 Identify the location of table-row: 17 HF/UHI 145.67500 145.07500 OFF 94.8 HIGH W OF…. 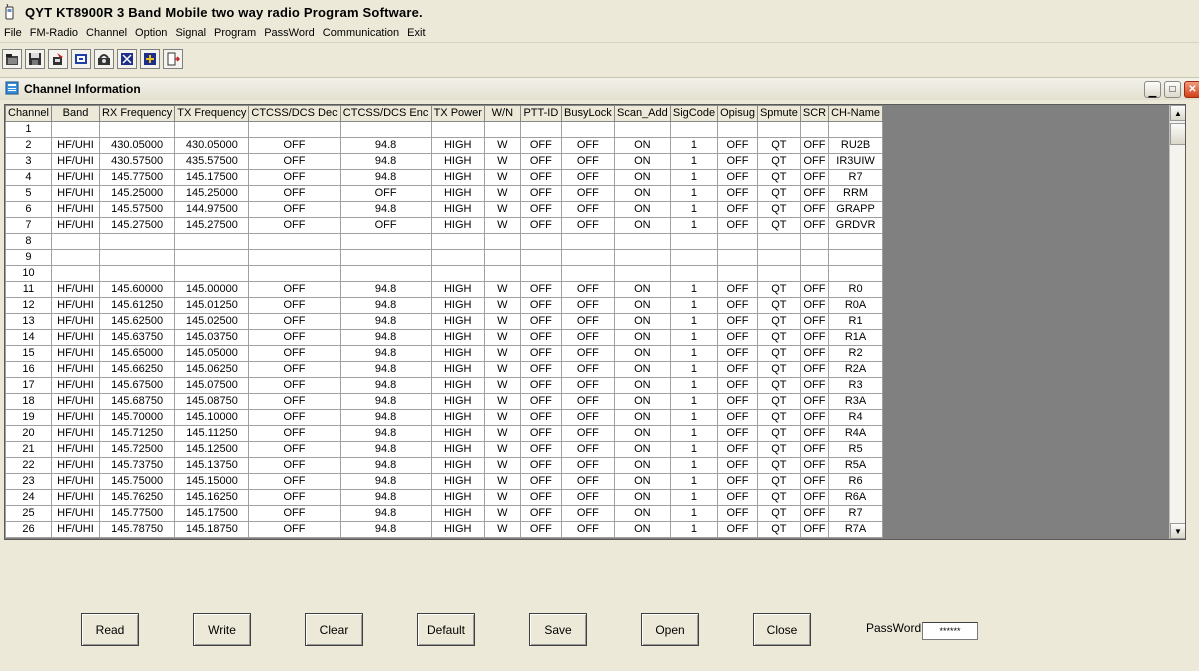
(444, 385).